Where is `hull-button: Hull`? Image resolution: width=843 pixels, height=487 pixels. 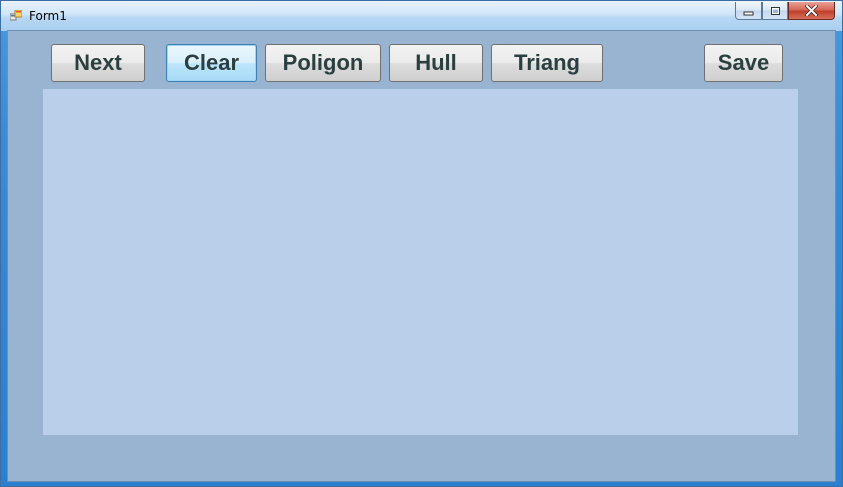
hull-button: Hull is located at coordinates (436, 63).